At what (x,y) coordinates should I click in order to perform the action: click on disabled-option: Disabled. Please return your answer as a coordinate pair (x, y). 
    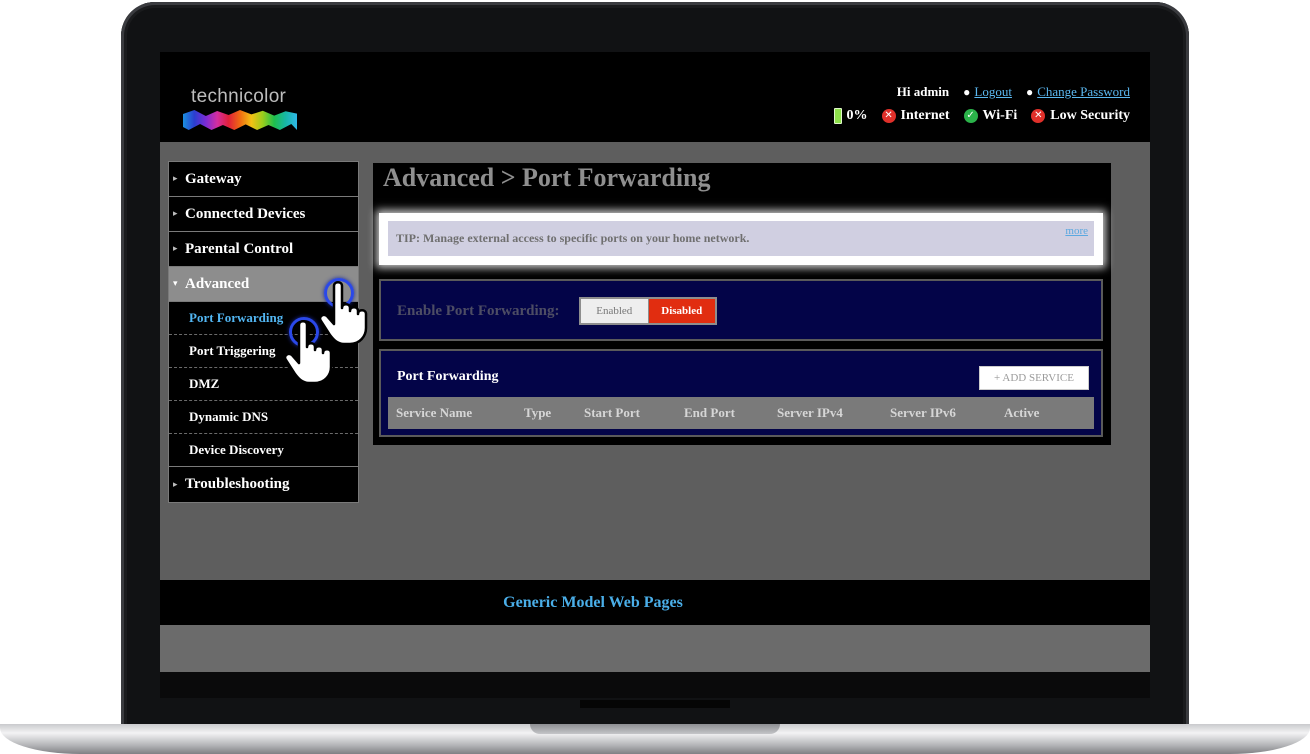
    Looking at the image, I should click on (681, 311).